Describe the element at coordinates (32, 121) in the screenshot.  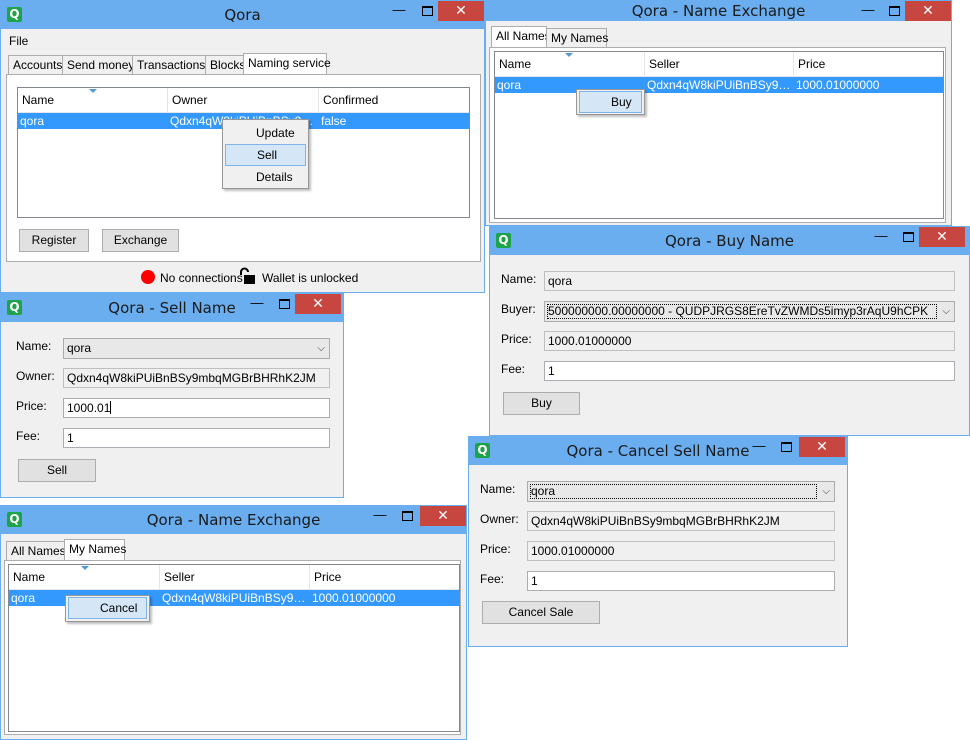
I see `cell-name: qora` at that location.